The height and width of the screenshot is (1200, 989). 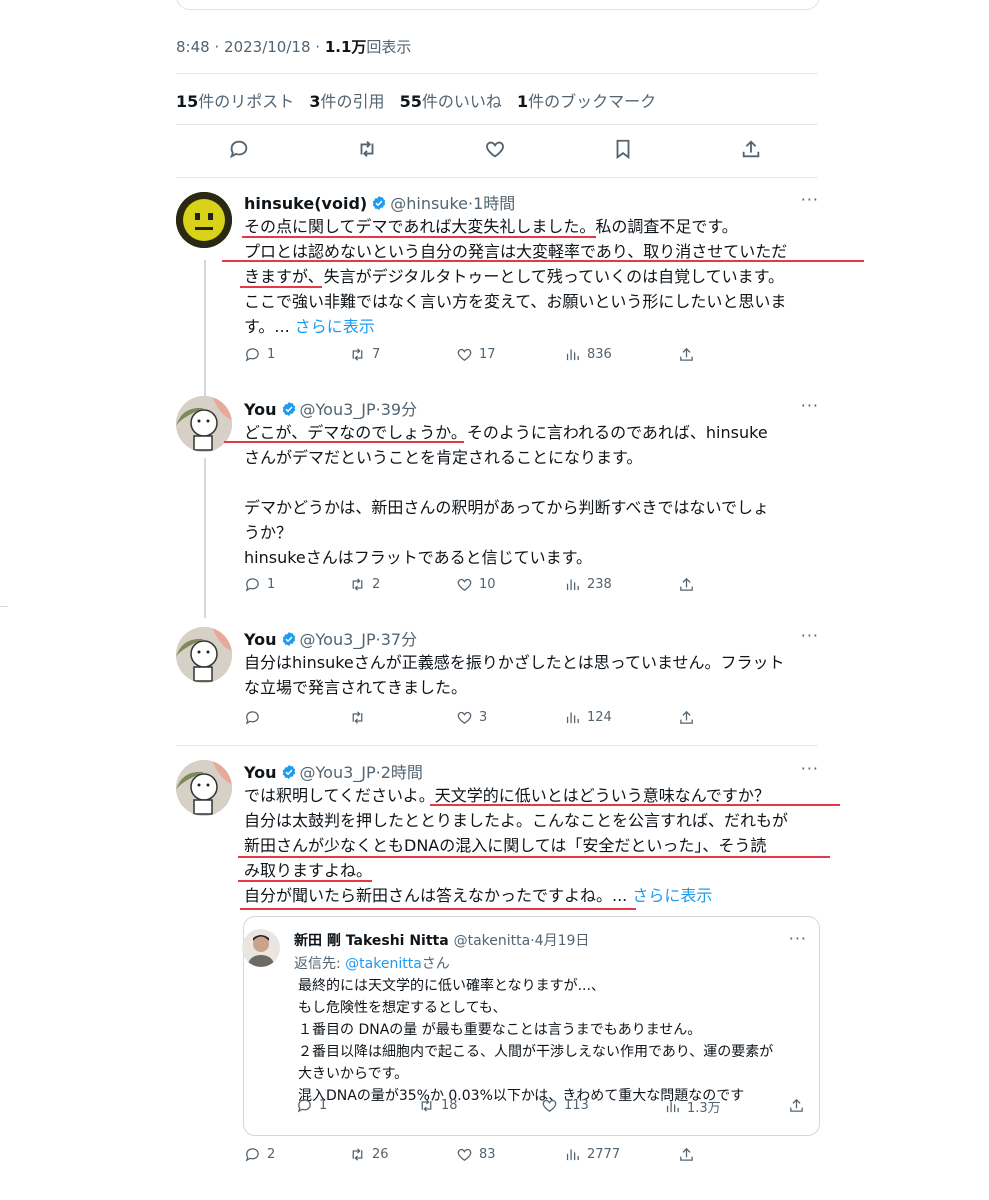 What do you see at coordinates (235, 101) in the screenshot?
I see `reposts-stat: 15件のリポスト` at bounding box center [235, 101].